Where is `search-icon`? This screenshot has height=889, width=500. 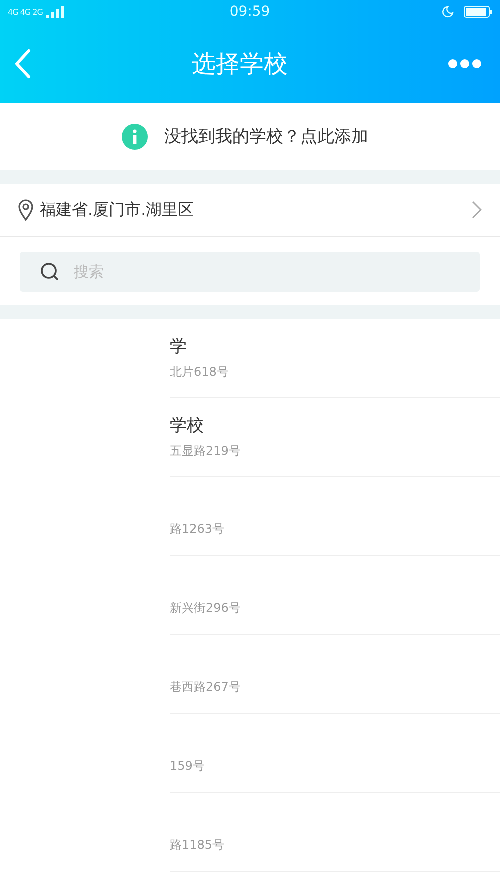 search-icon is located at coordinates (50, 272).